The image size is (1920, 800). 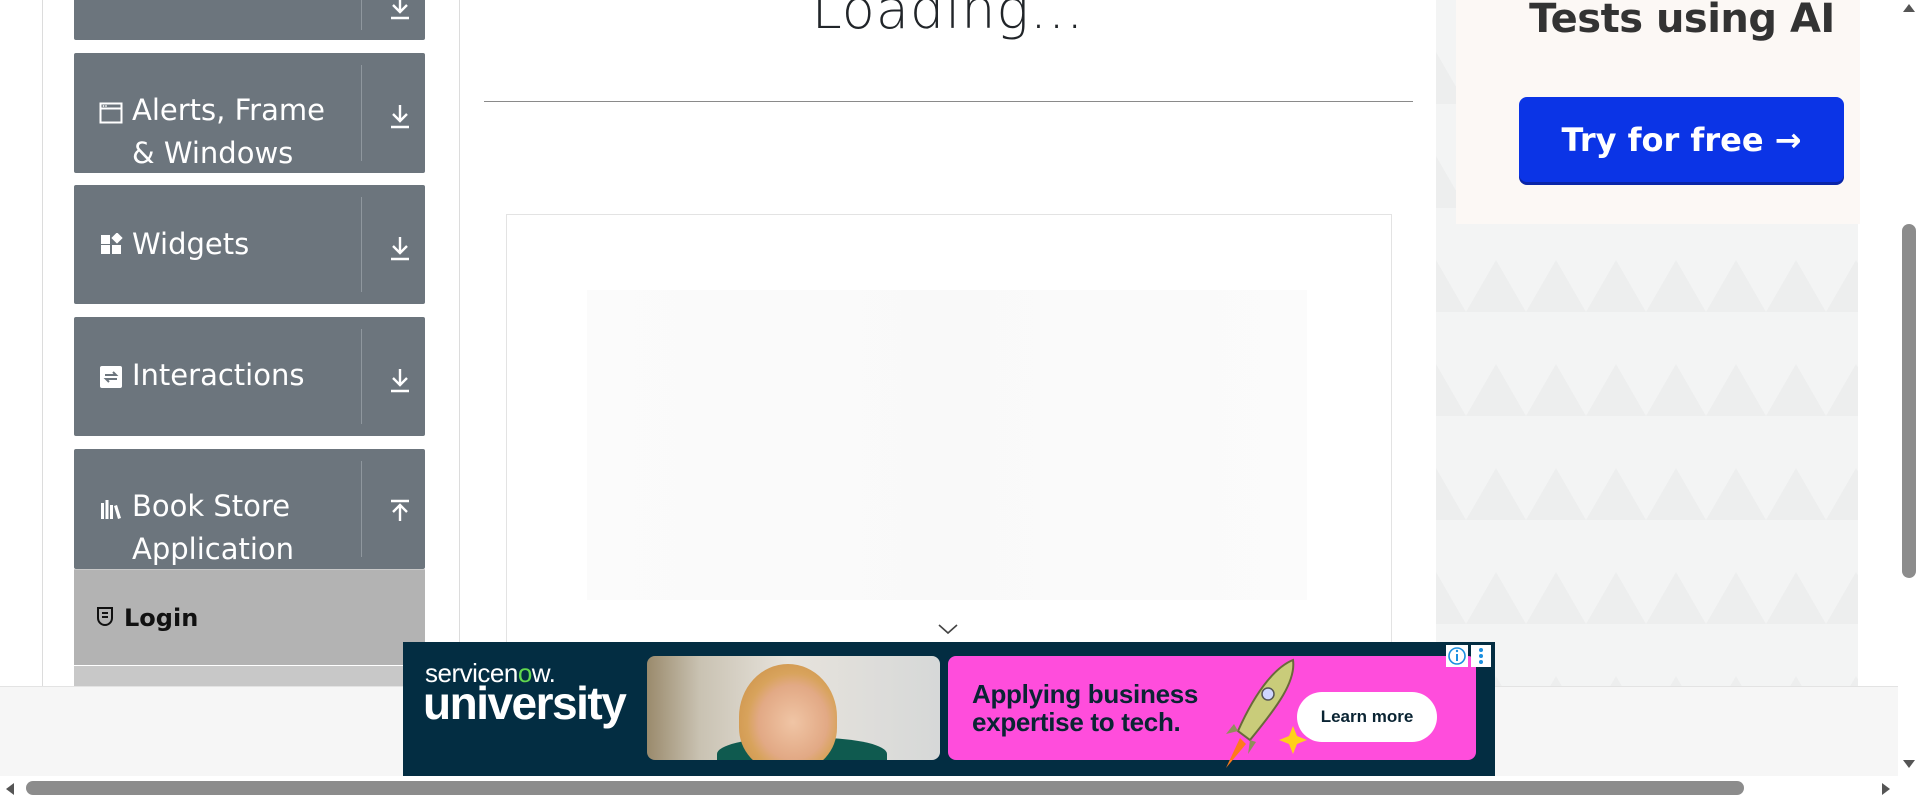 I want to click on chevron-down-icon, so click(x=948, y=629).